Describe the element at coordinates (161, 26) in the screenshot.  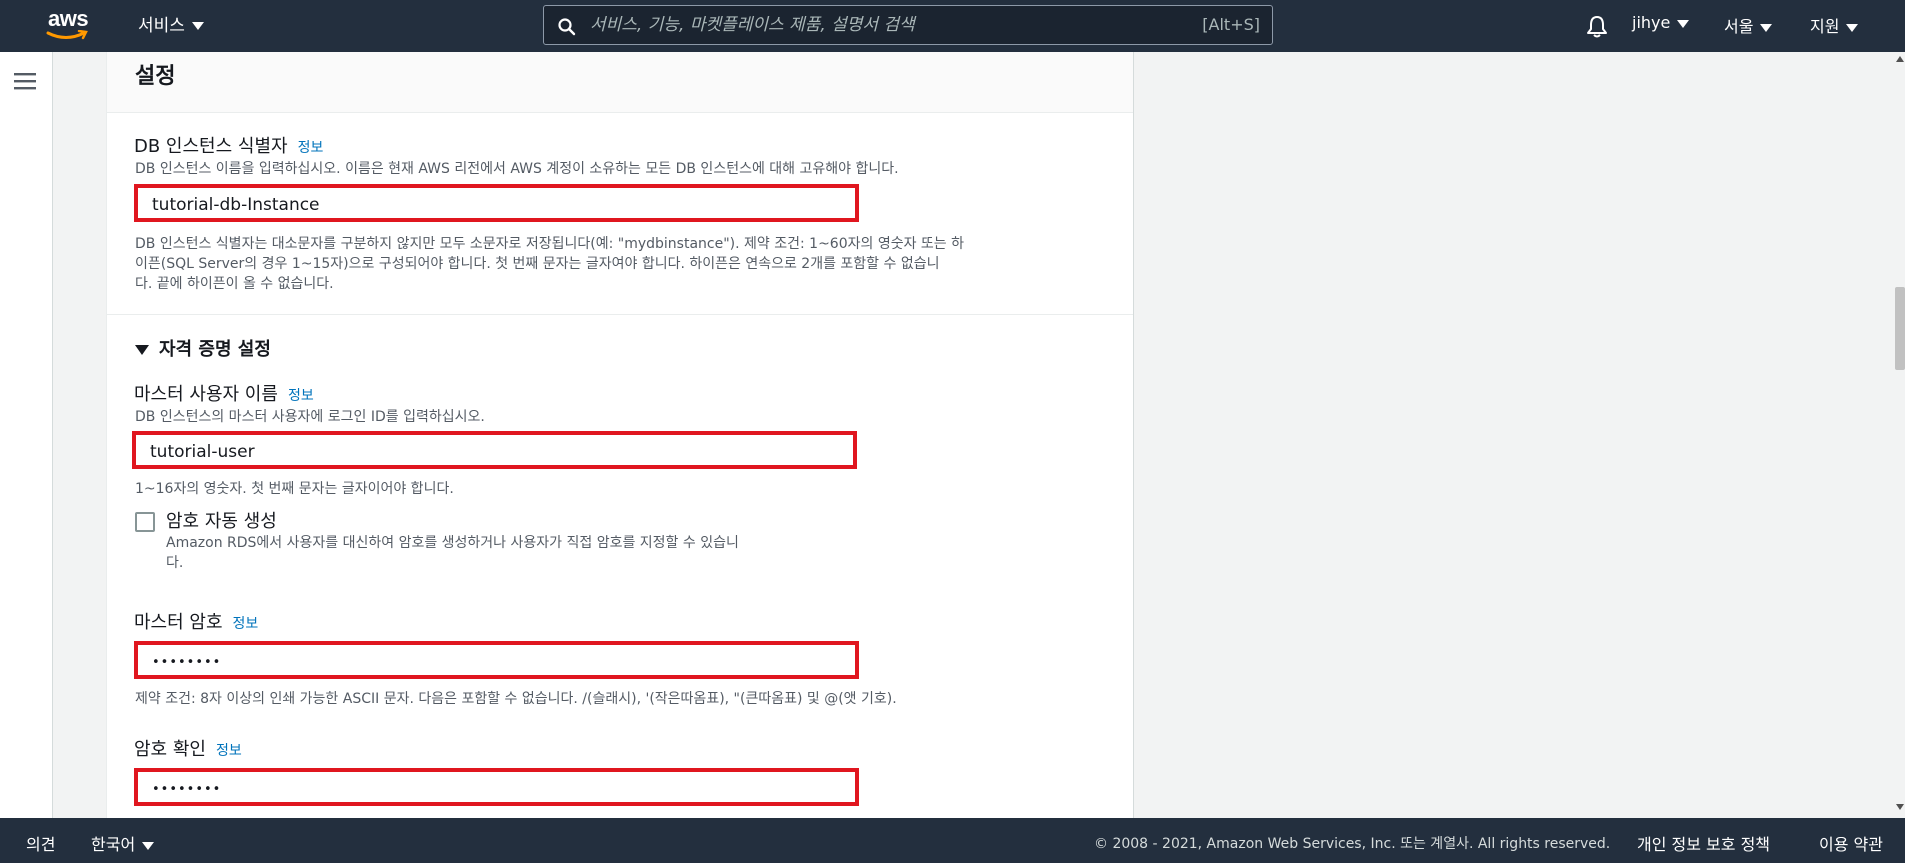
I see `services-label: 서비스` at that location.